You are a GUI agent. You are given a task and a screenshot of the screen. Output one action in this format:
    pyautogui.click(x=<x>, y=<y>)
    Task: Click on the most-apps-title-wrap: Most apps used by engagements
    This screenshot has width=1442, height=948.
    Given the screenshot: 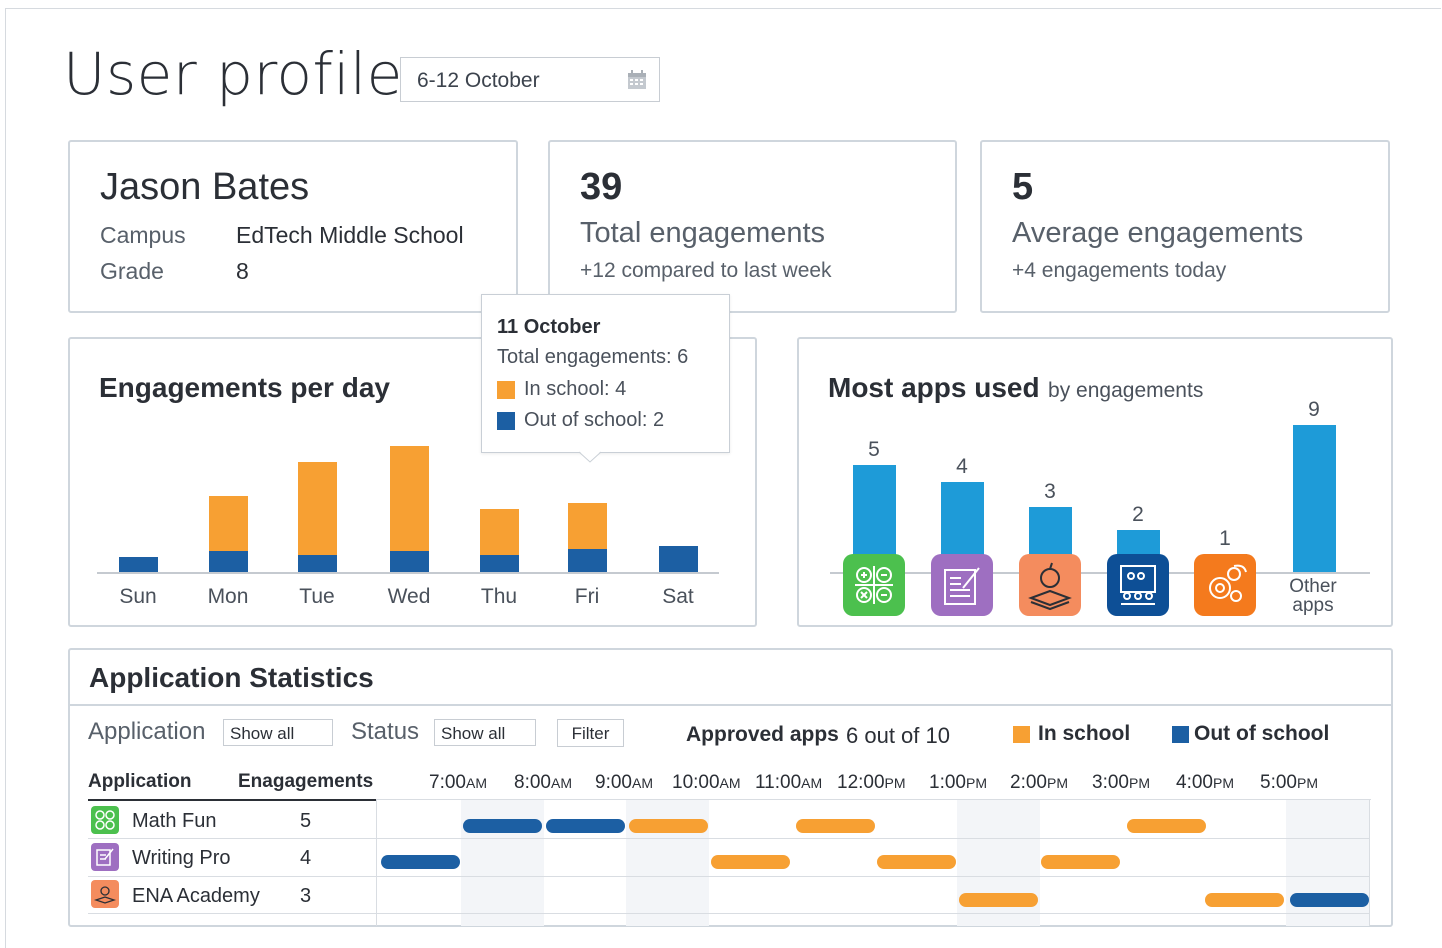 What is the action you would take?
    pyautogui.click(x=1015, y=388)
    